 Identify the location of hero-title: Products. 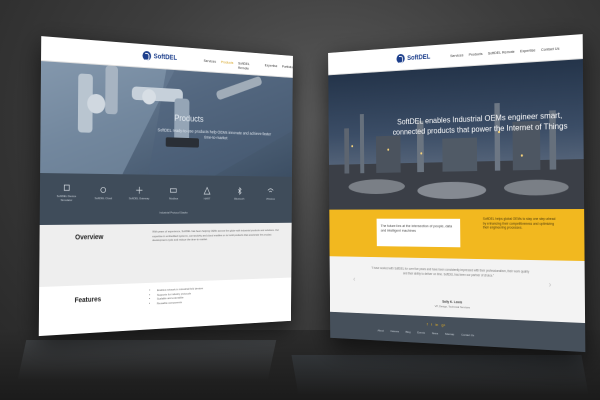
(189, 118).